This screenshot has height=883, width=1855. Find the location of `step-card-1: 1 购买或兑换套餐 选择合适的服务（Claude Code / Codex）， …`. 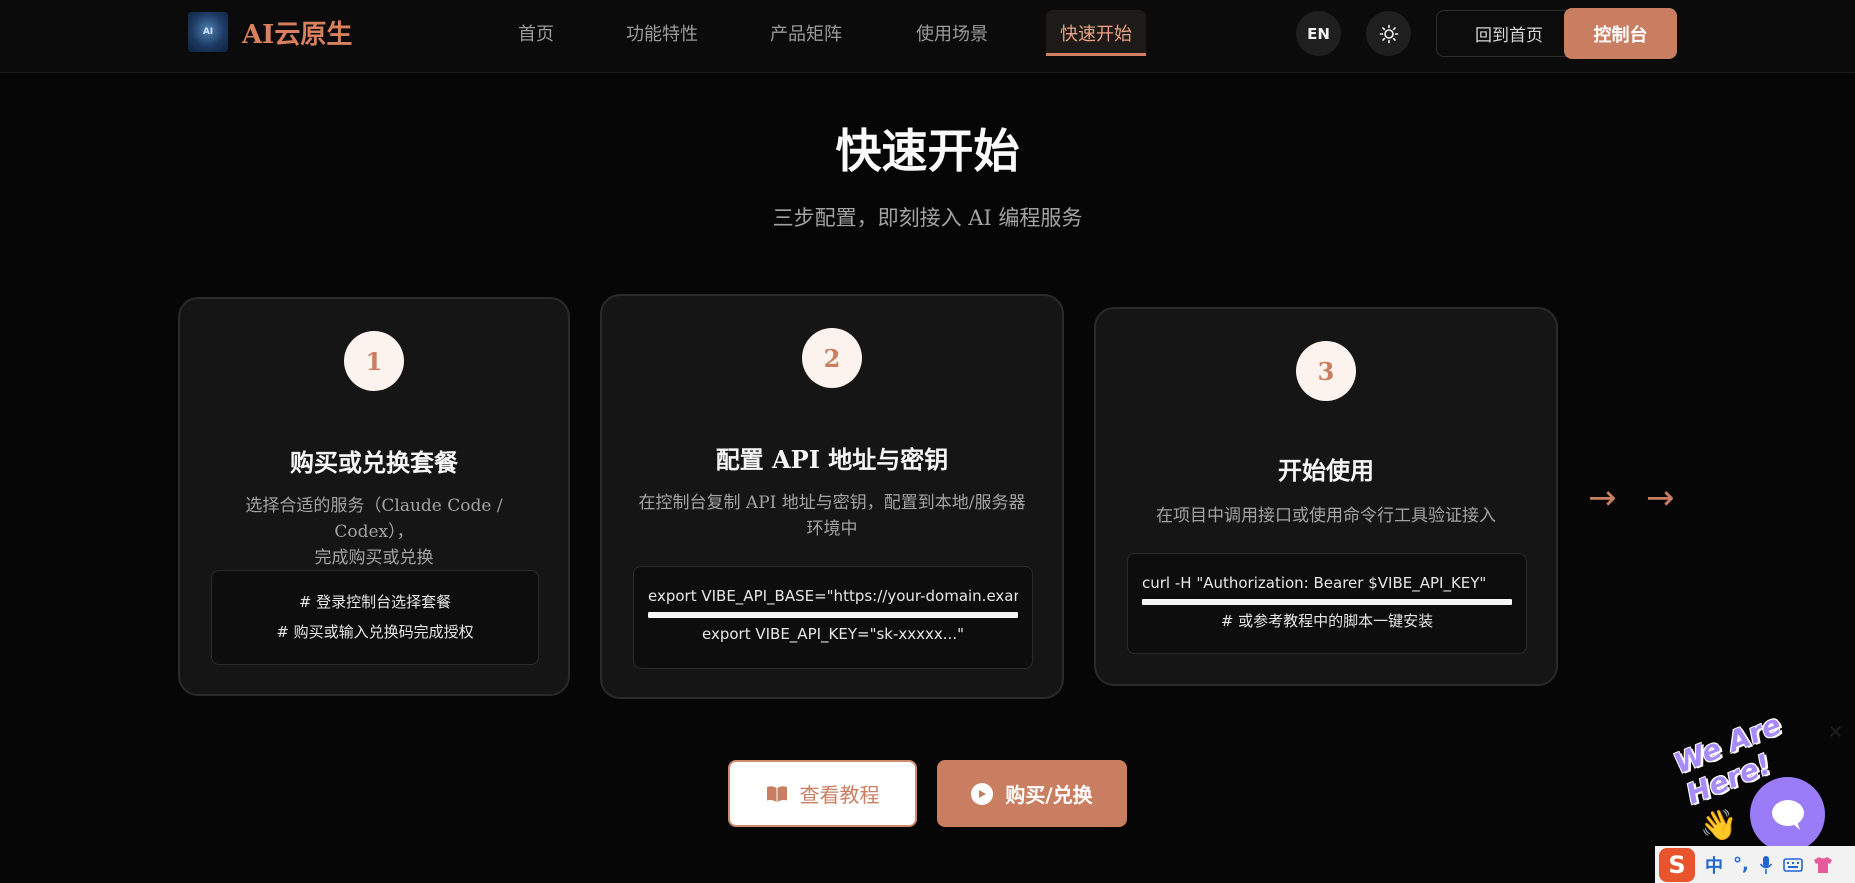

step-card-1: 1 购买或兑换套餐 选择合适的服务（Claude Code / Codex）， … is located at coordinates (374, 496).